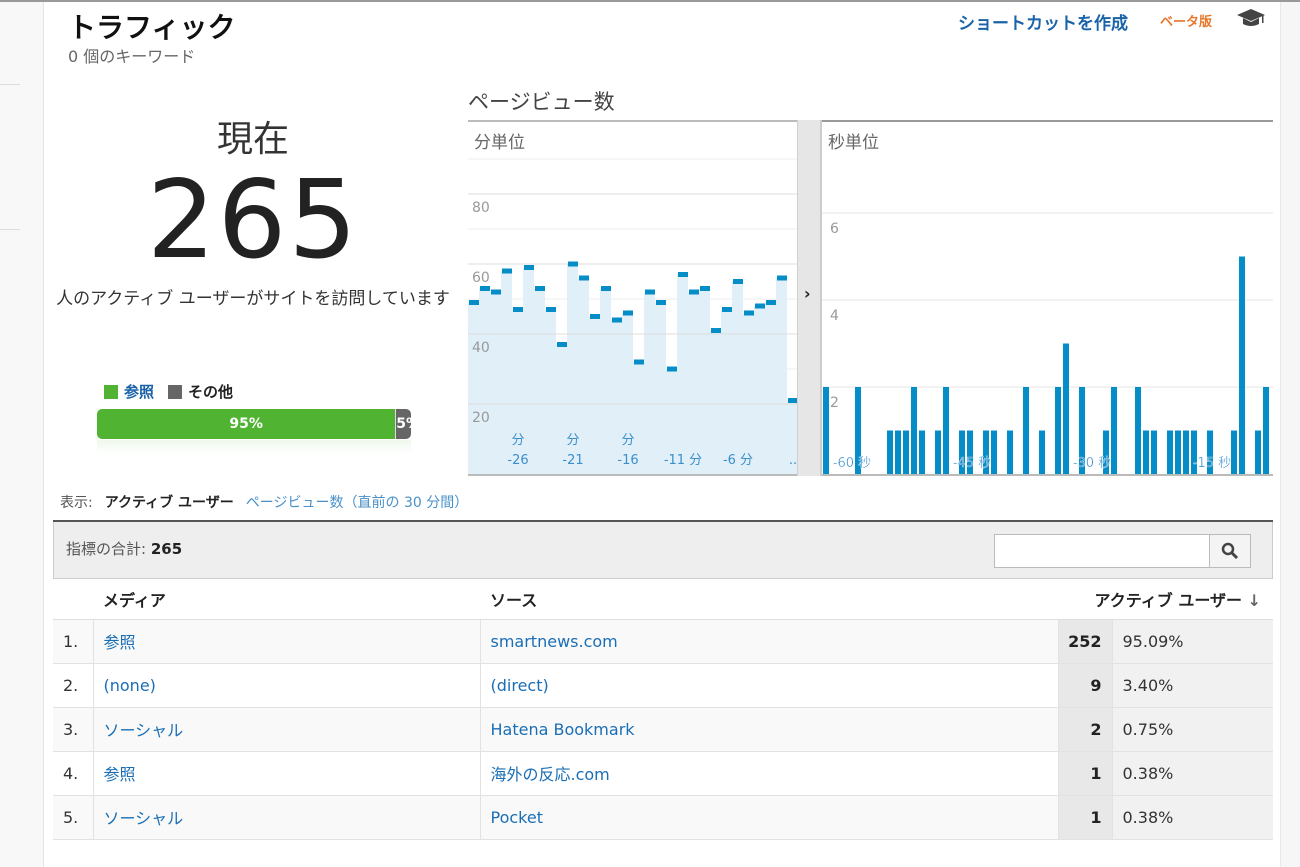 The height and width of the screenshot is (867, 1300). What do you see at coordinates (1192, 641) in the screenshot?
I see `active-users-percent: 95.09%` at bounding box center [1192, 641].